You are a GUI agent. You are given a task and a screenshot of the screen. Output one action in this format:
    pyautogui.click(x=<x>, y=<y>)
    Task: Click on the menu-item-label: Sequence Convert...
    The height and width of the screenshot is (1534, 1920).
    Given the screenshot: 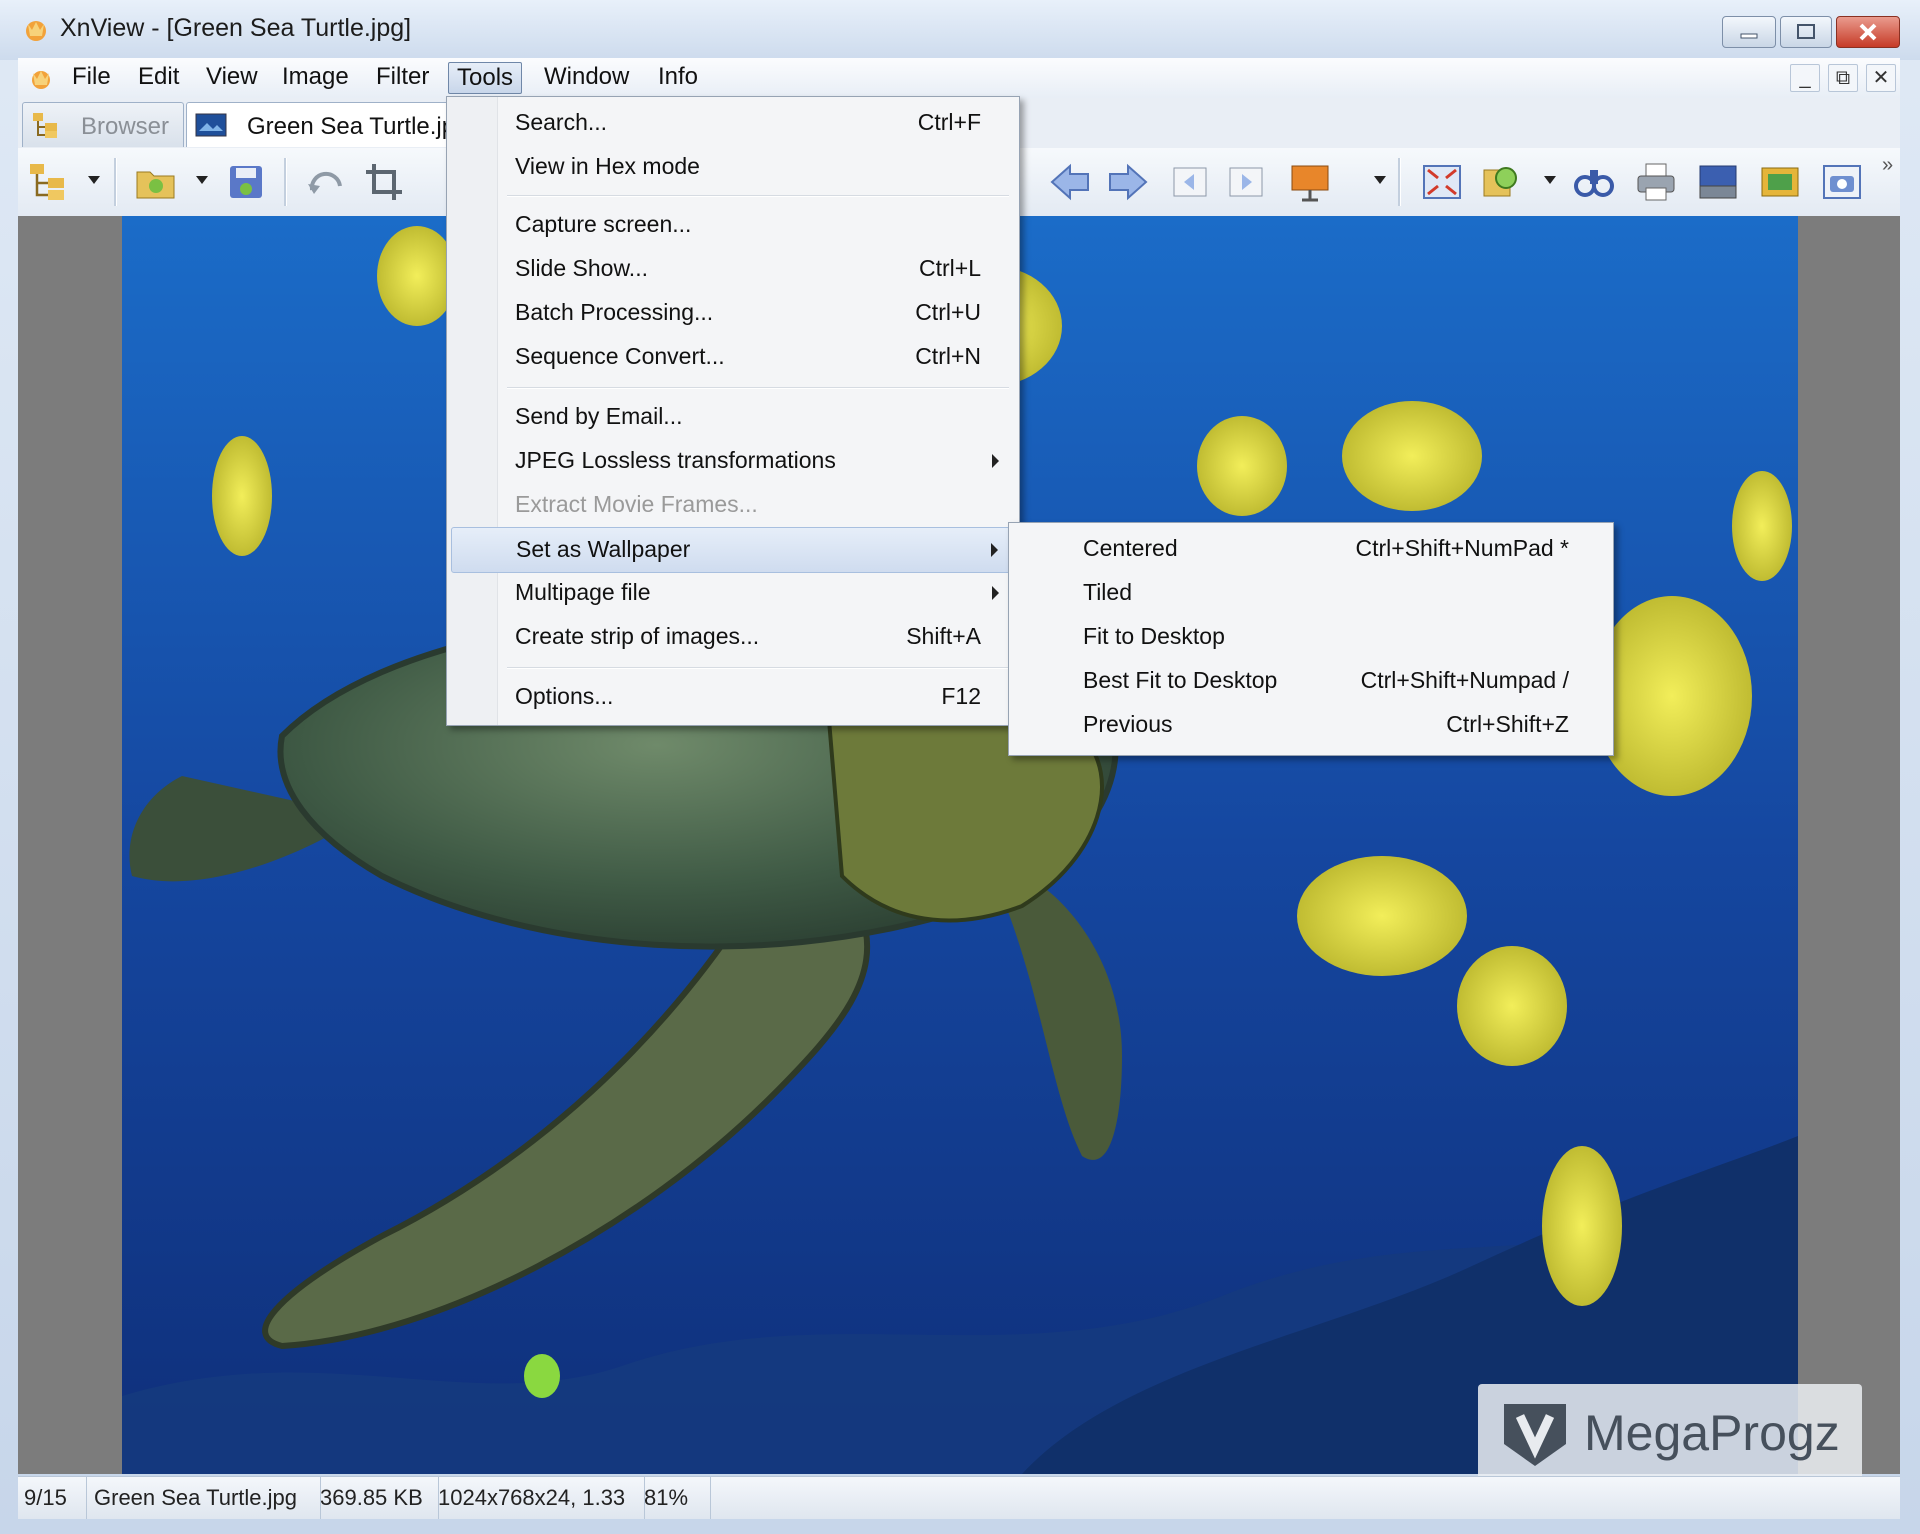 What is the action you would take?
    pyautogui.click(x=620, y=356)
    